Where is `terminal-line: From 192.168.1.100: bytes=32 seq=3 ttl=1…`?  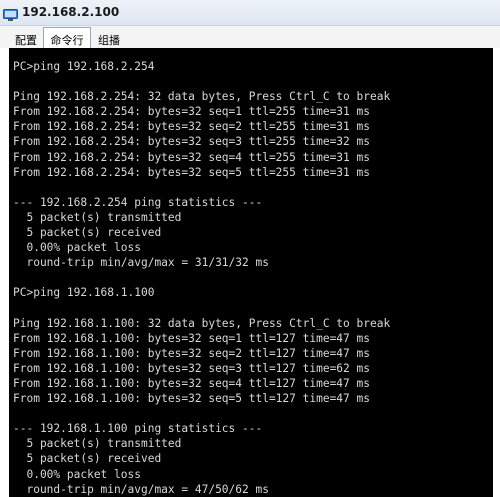
terminal-line: From 192.168.1.100: bytes=32 seq=3 ttl=1… is located at coordinates (191, 368).